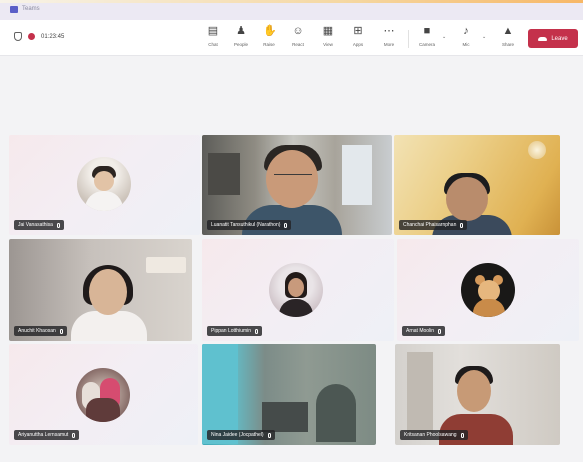 This screenshot has width=583, height=462. I want to click on participant-name: Jai Vanasathisa, so click(35, 225).